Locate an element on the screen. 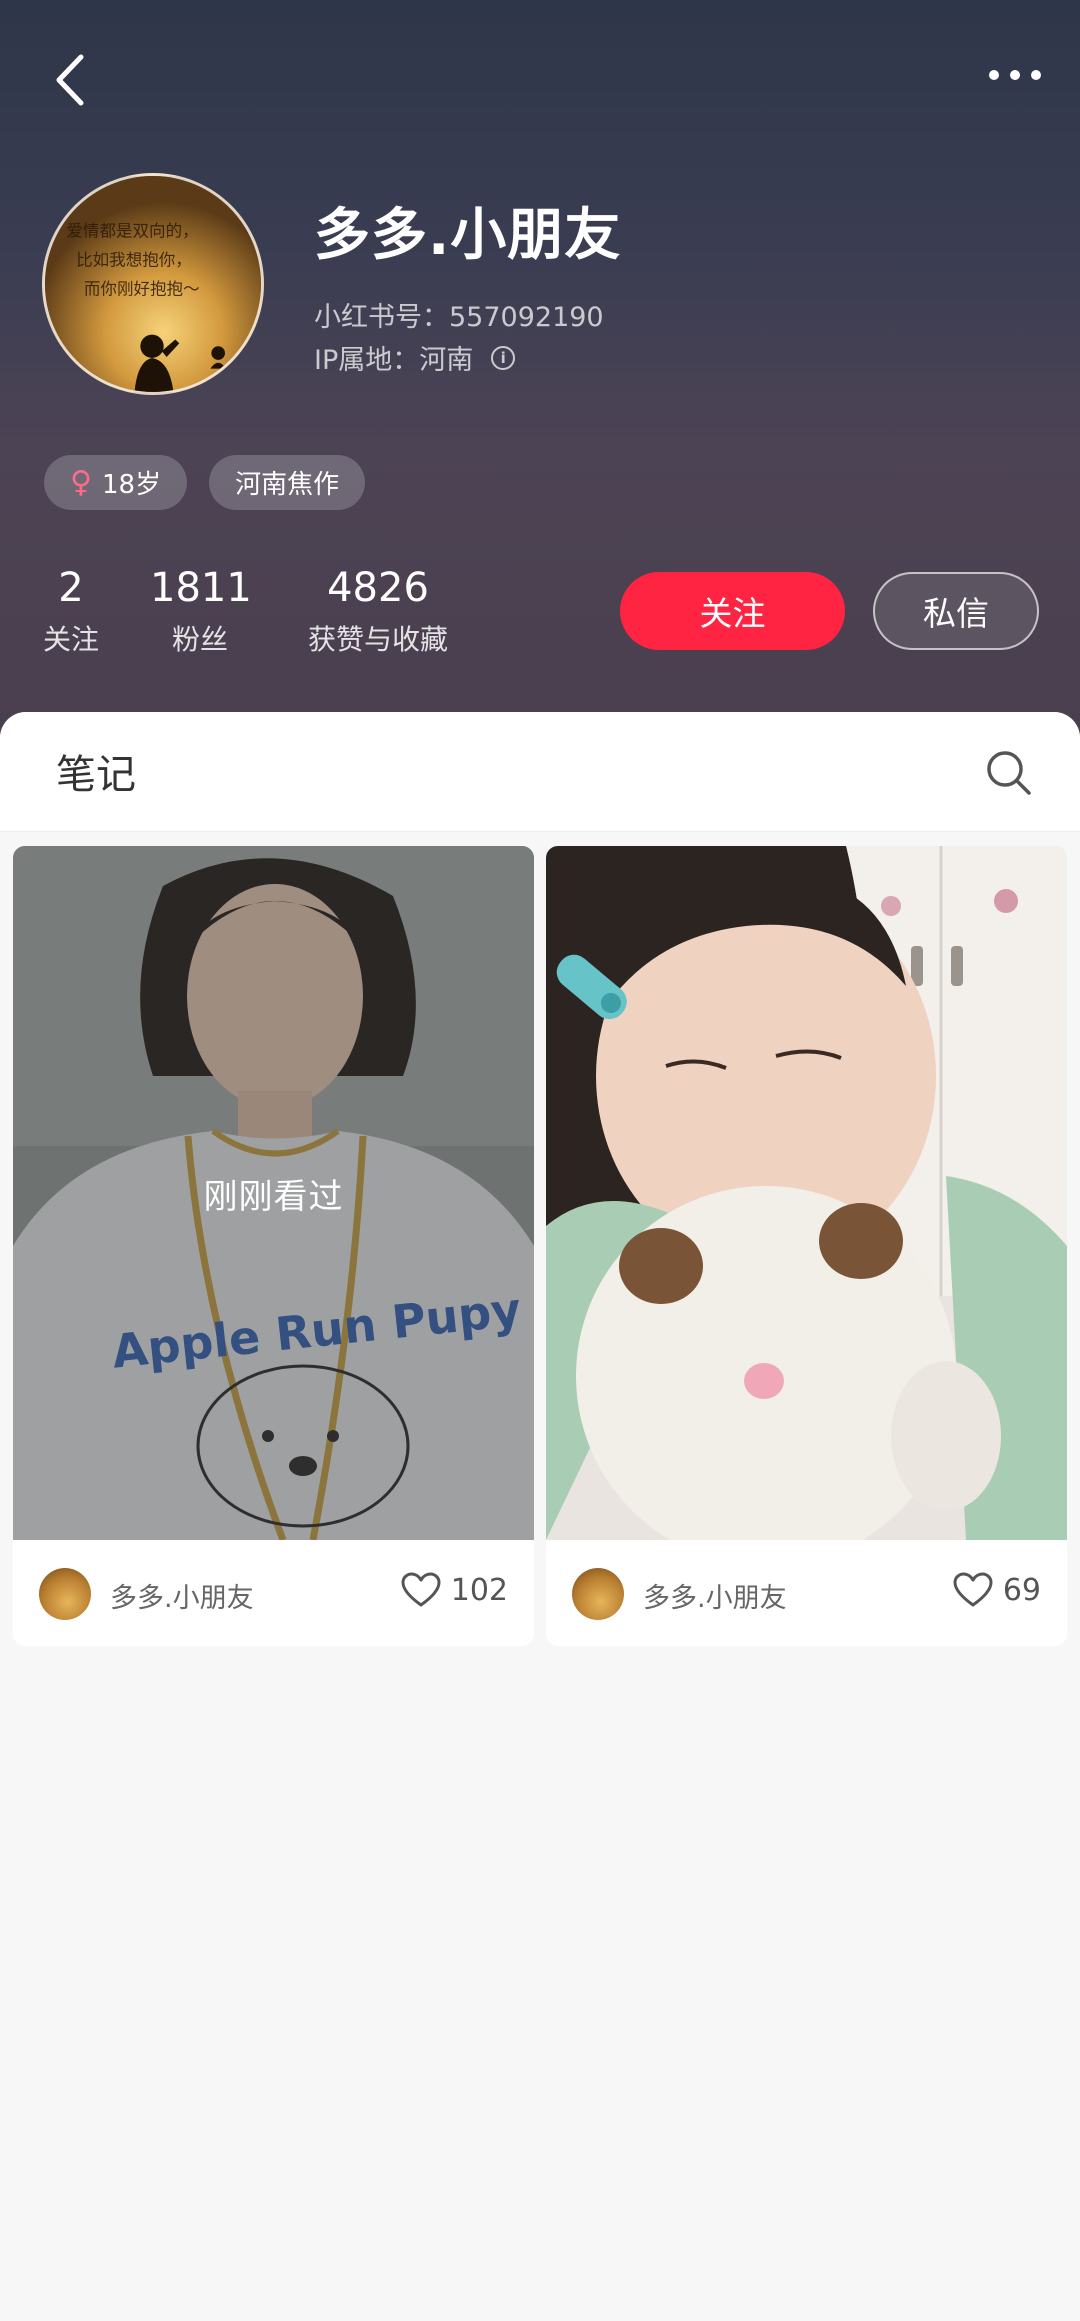 The image size is (1080, 2321). followers-label: 粉丝 is located at coordinates (199, 639).